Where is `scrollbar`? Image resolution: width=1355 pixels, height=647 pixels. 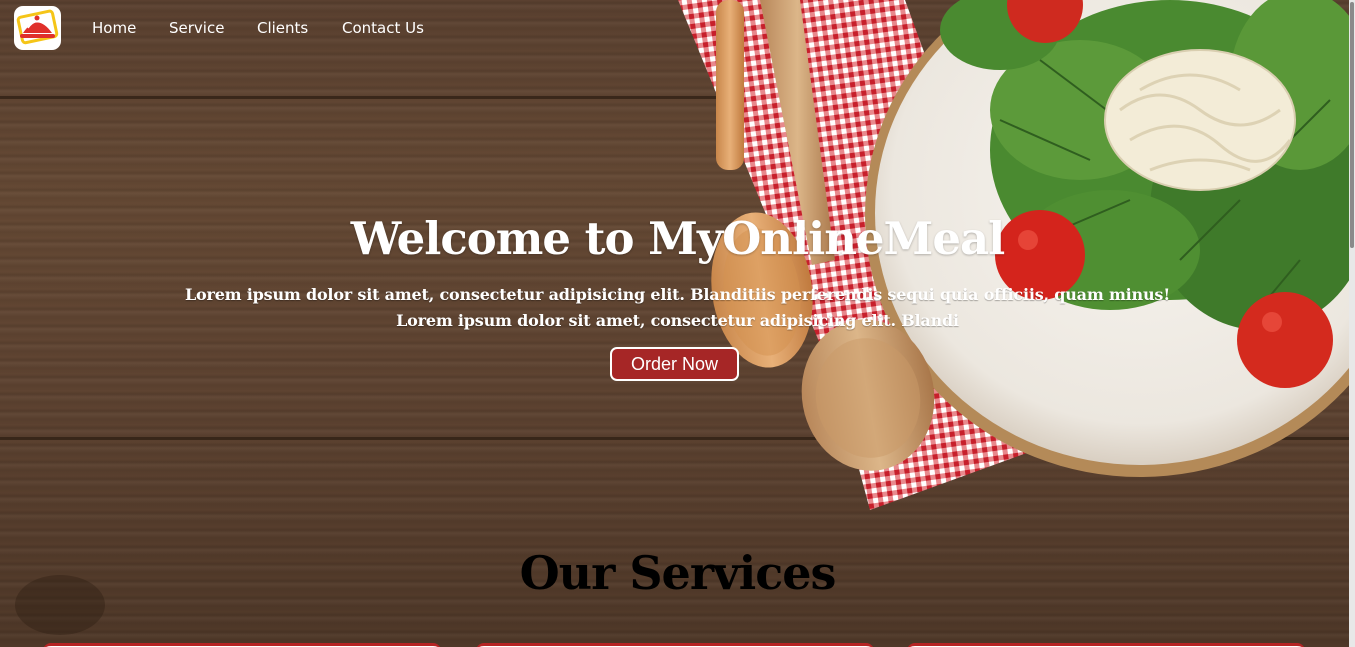
scrollbar is located at coordinates (1352, 323).